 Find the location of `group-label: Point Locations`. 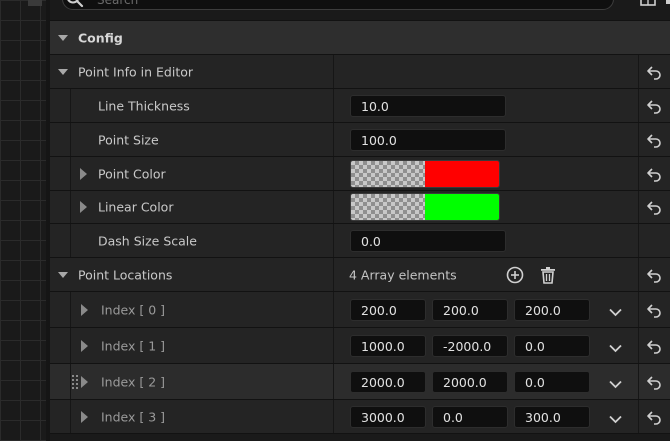

group-label: Point Locations is located at coordinates (125, 274).